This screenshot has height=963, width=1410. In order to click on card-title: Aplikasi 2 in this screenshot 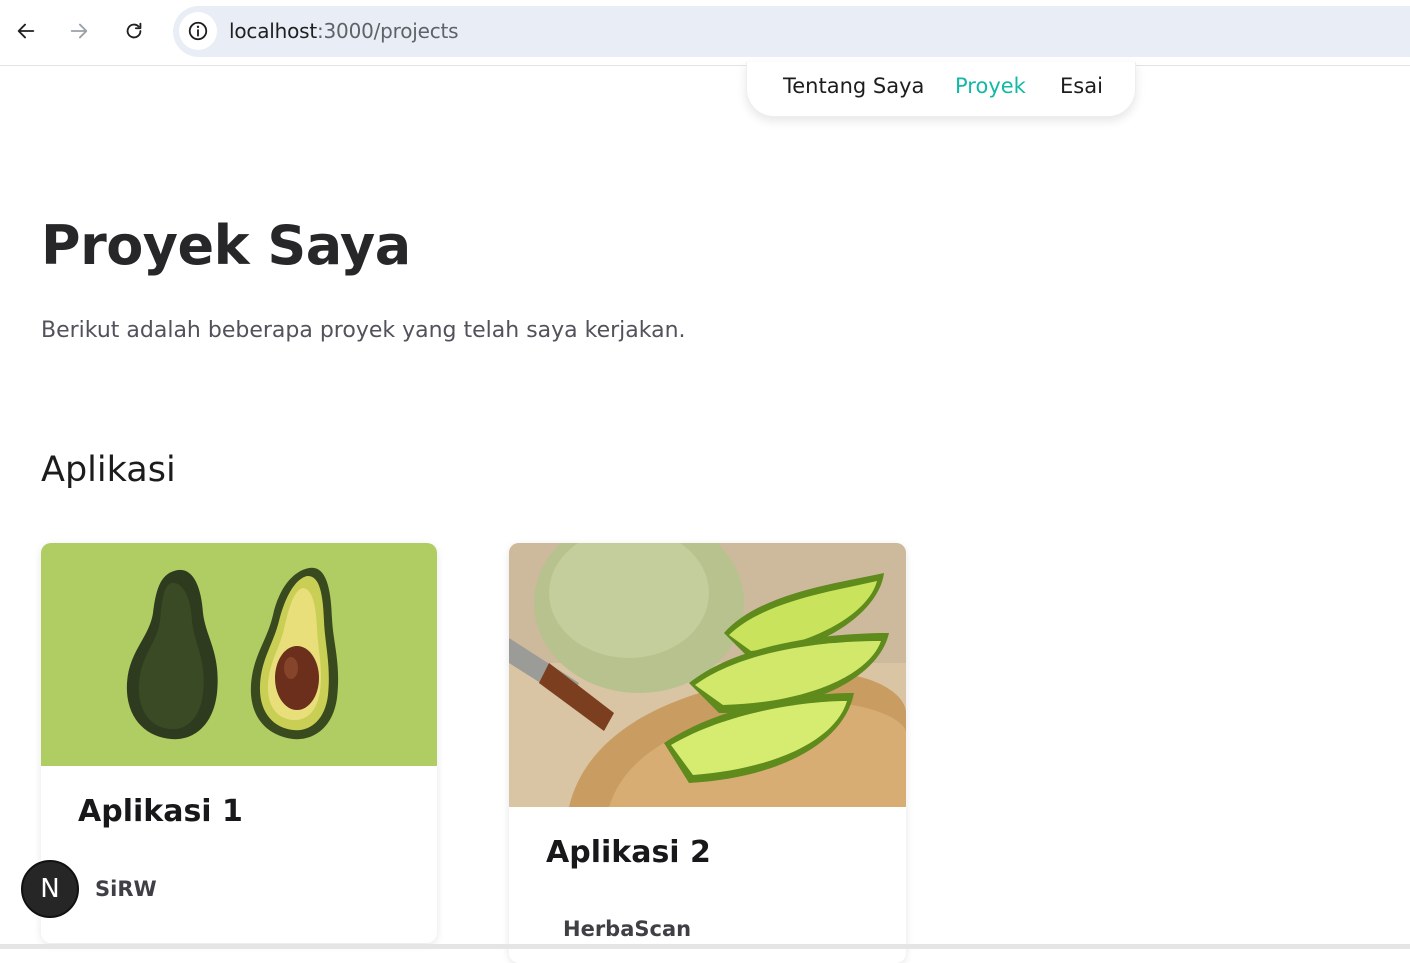, I will do `click(628, 852)`.